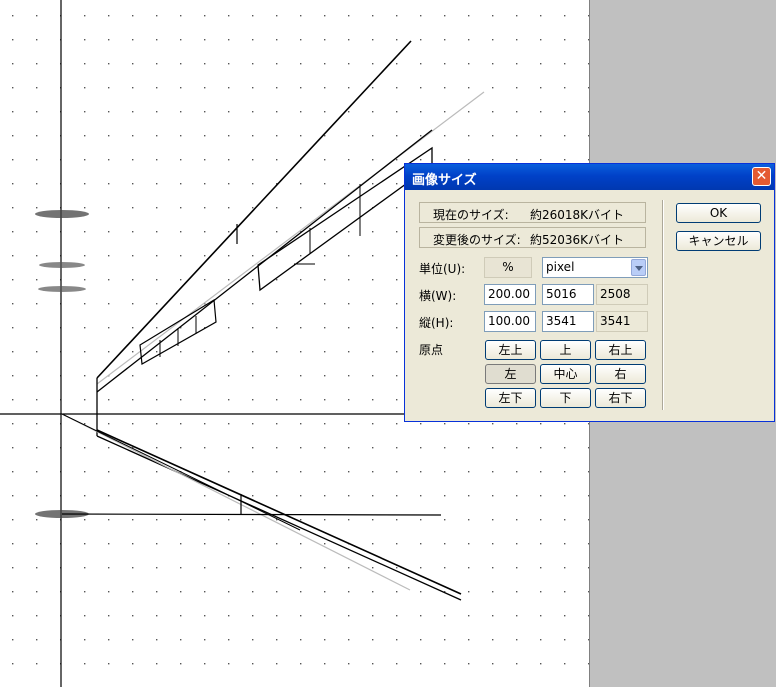 This screenshot has height=687, width=776. What do you see at coordinates (565, 398) in the screenshot?
I see `origin-bottom-button: 下` at bounding box center [565, 398].